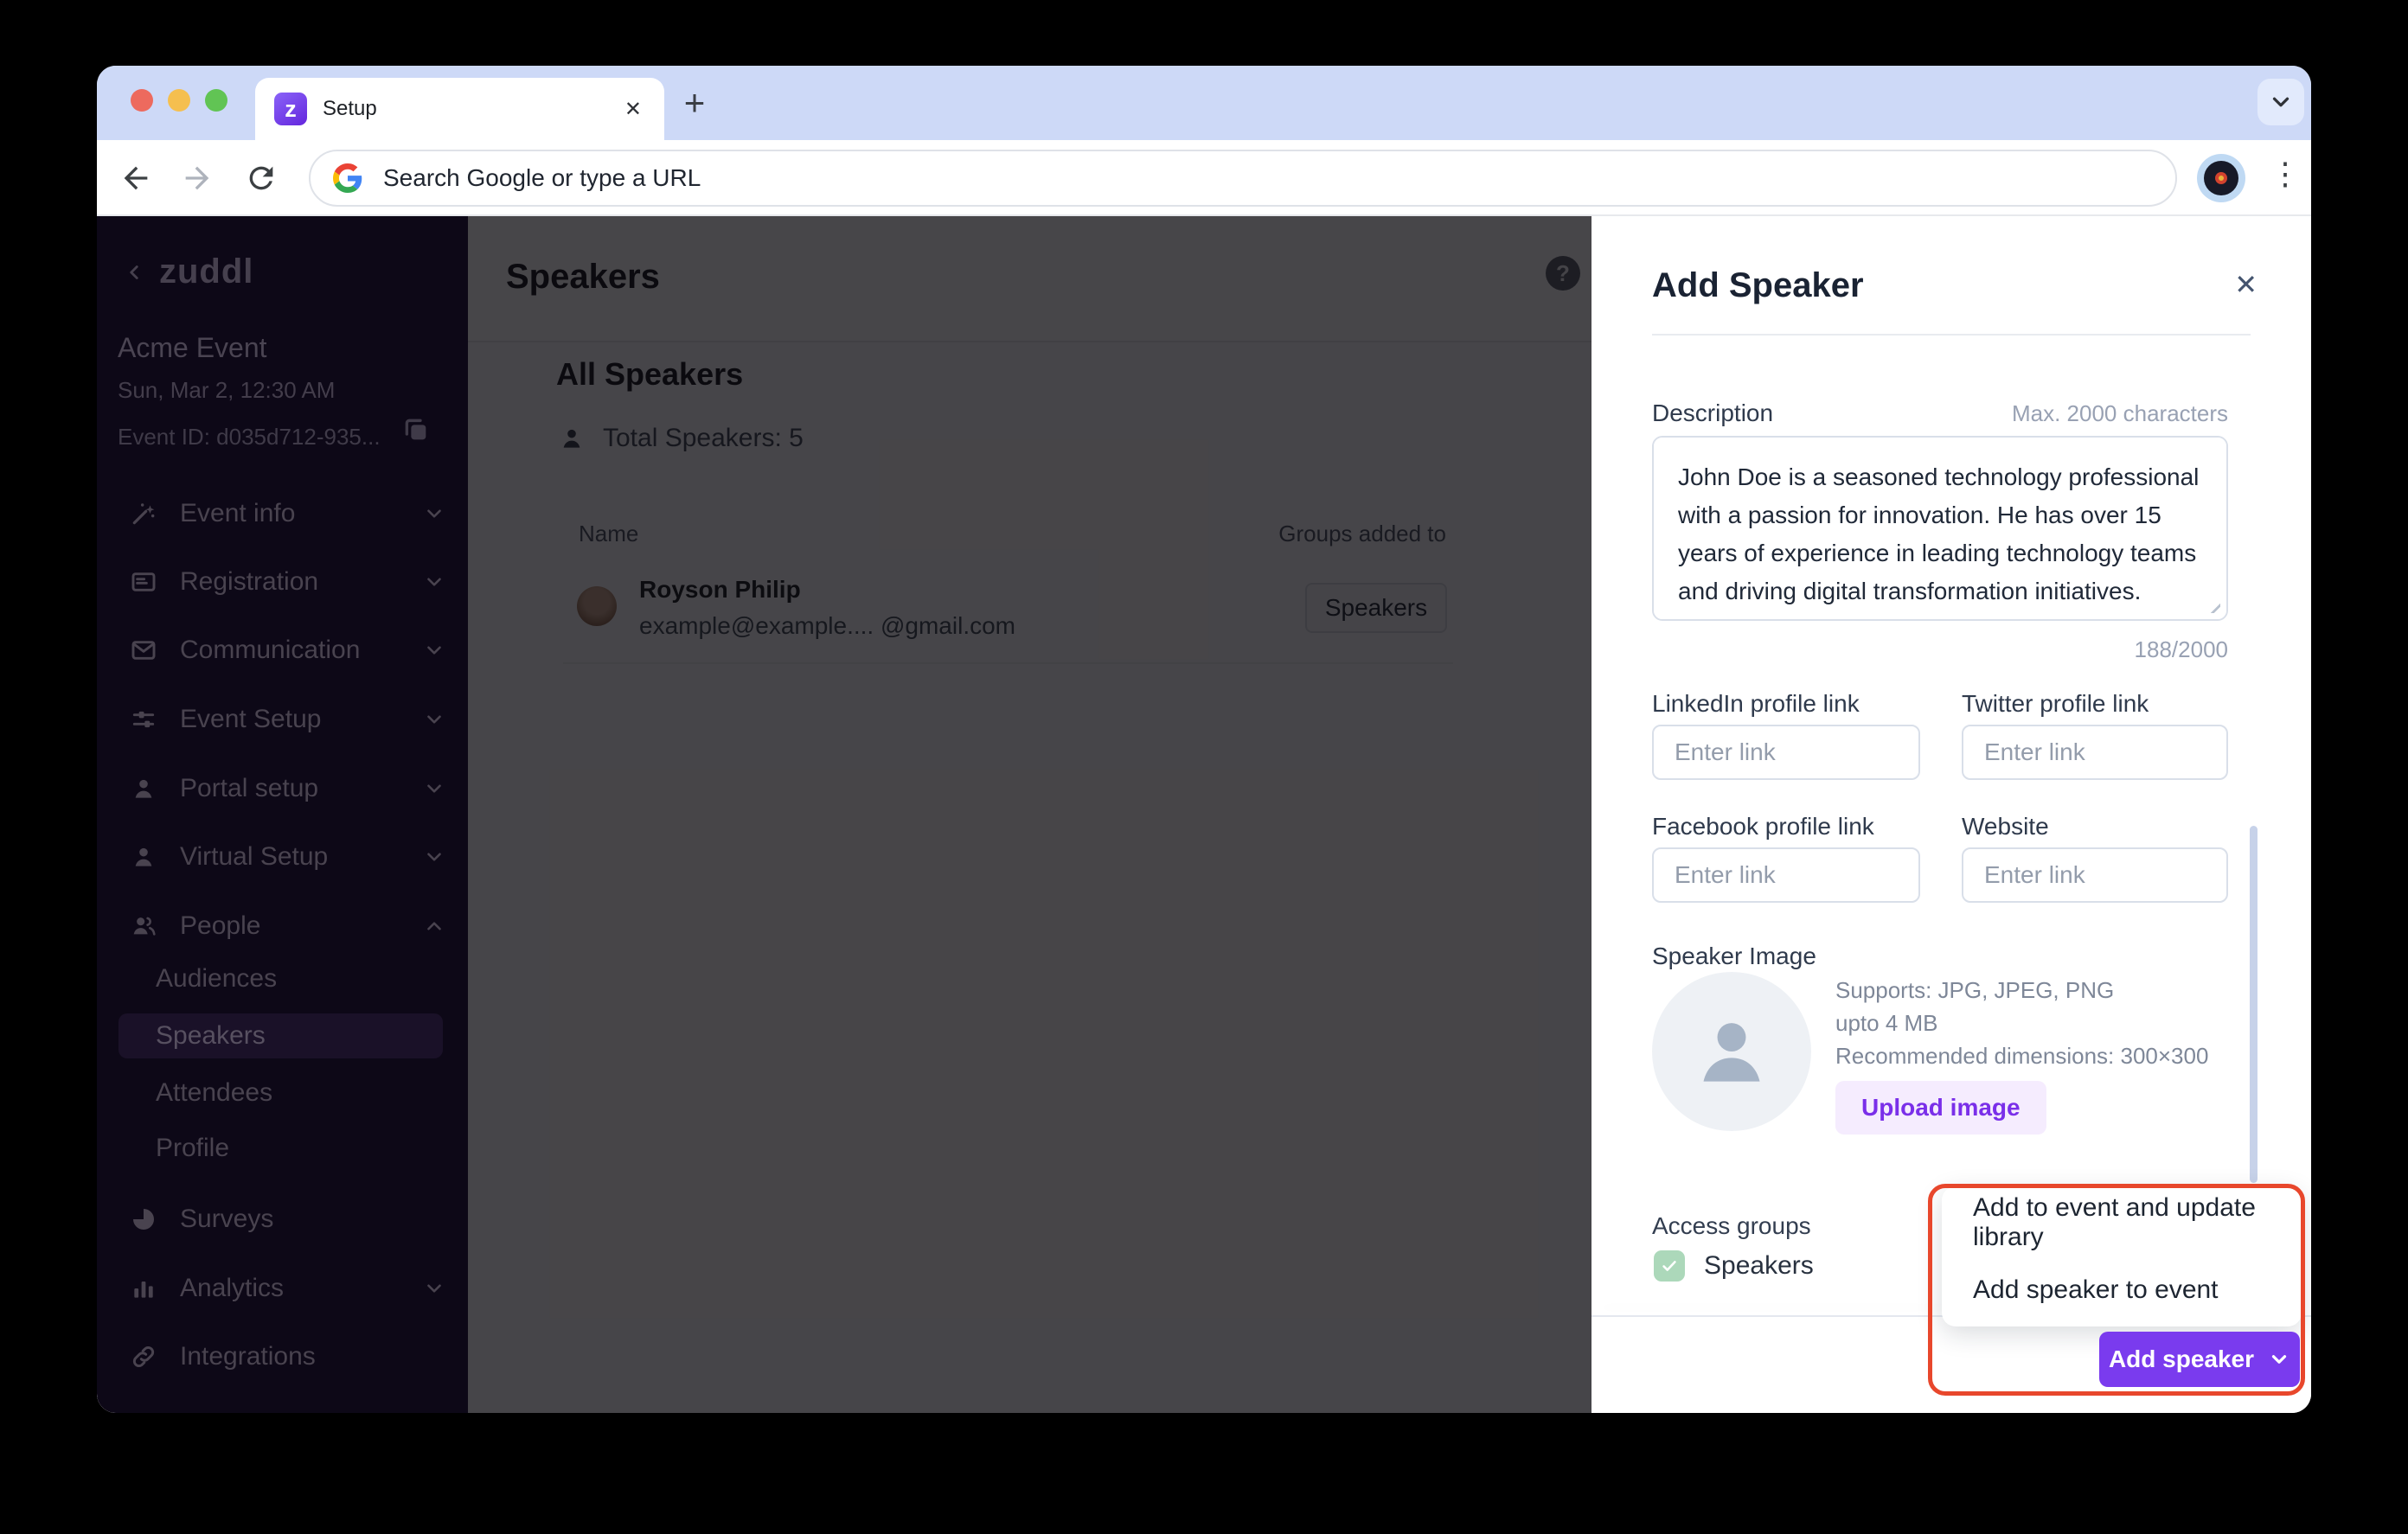  I want to click on url-bar: Search Google or type a URL, so click(1243, 178).